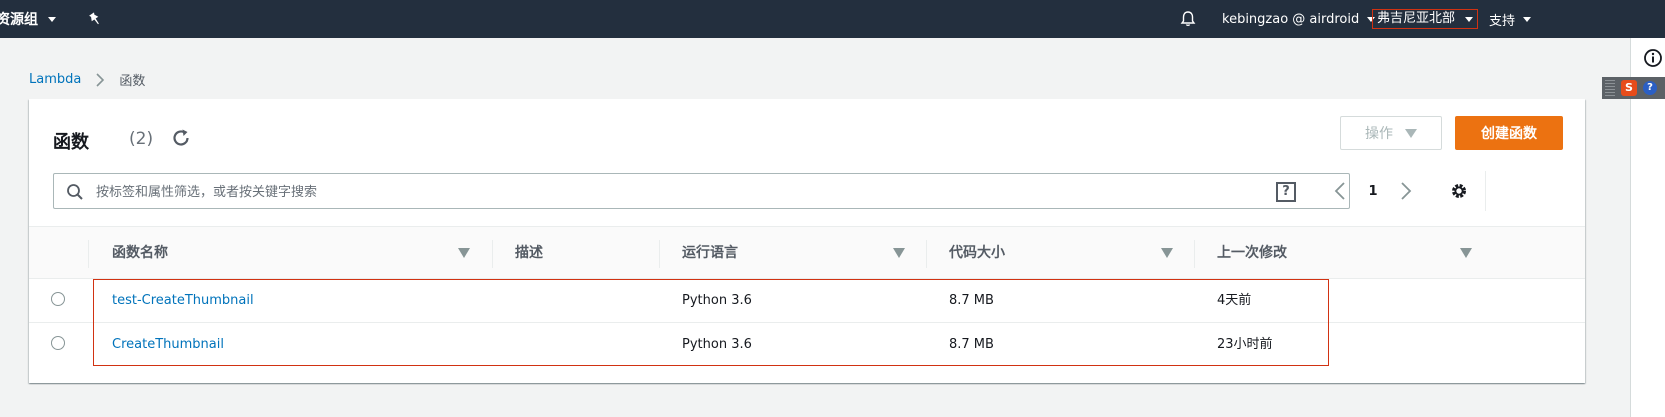 This screenshot has height=417, width=1665. Describe the element at coordinates (55, 79) in the screenshot. I see `breadcrumb-lambda-link: Lambda` at that location.